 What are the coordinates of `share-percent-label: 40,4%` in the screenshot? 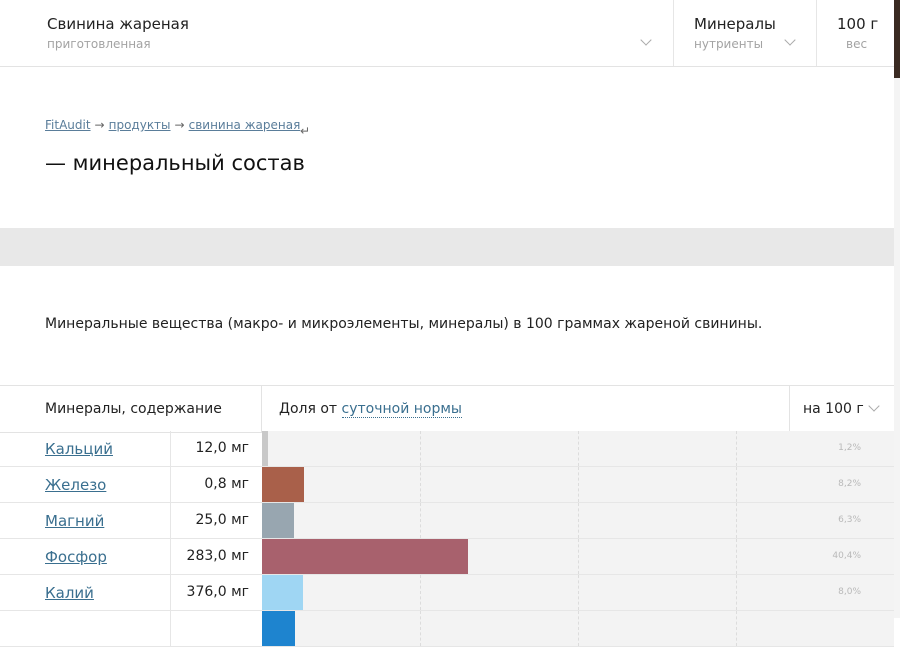 It's located at (846, 556).